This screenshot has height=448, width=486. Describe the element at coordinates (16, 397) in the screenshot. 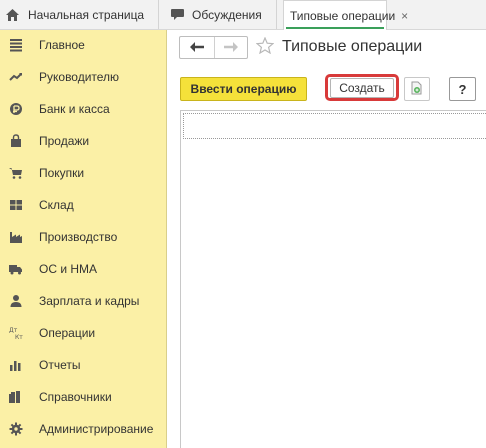

I see `books-icon` at that location.